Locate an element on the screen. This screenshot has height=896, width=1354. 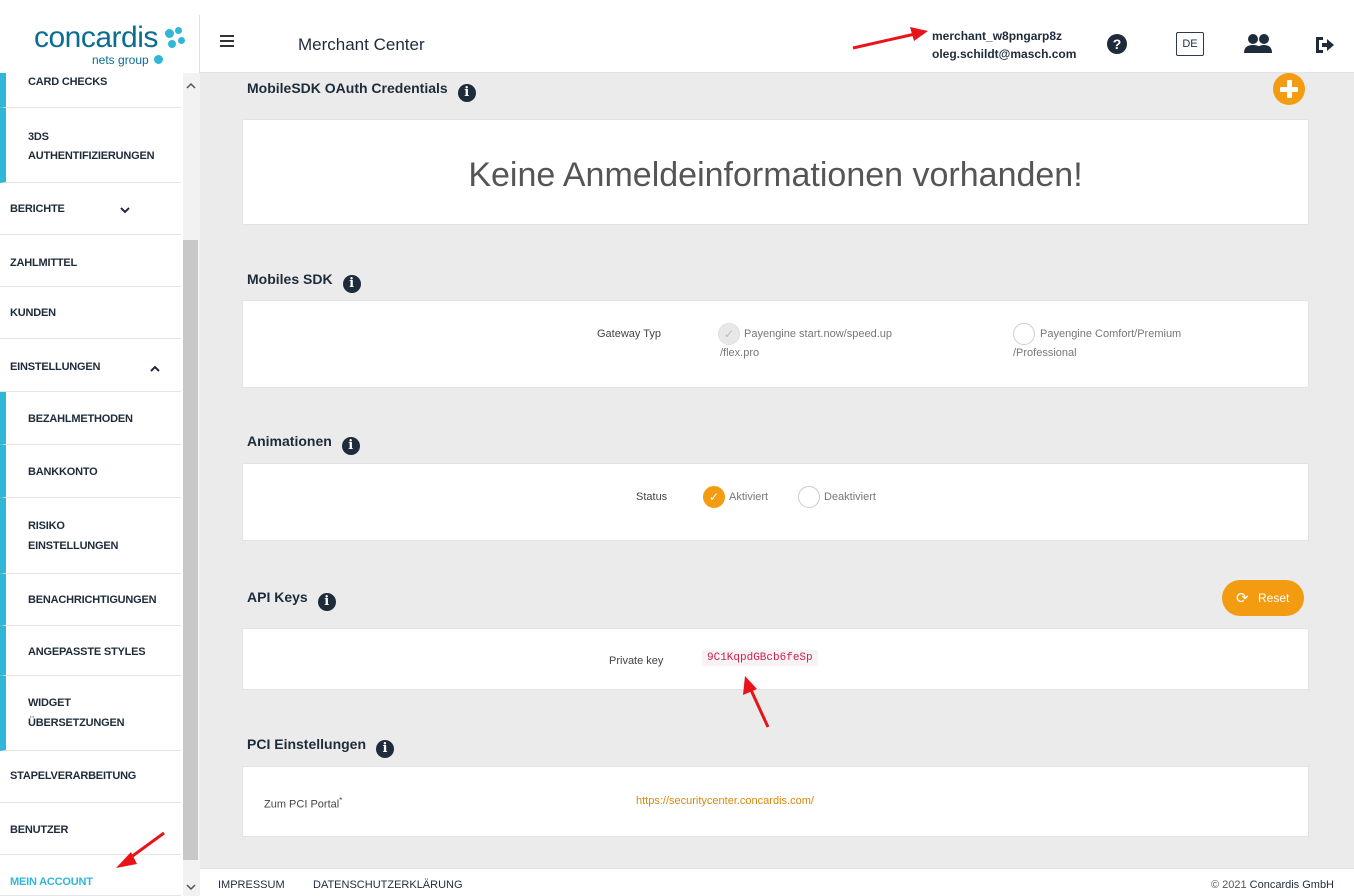
reset-label: Reset is located at coordinates (1274, 598).